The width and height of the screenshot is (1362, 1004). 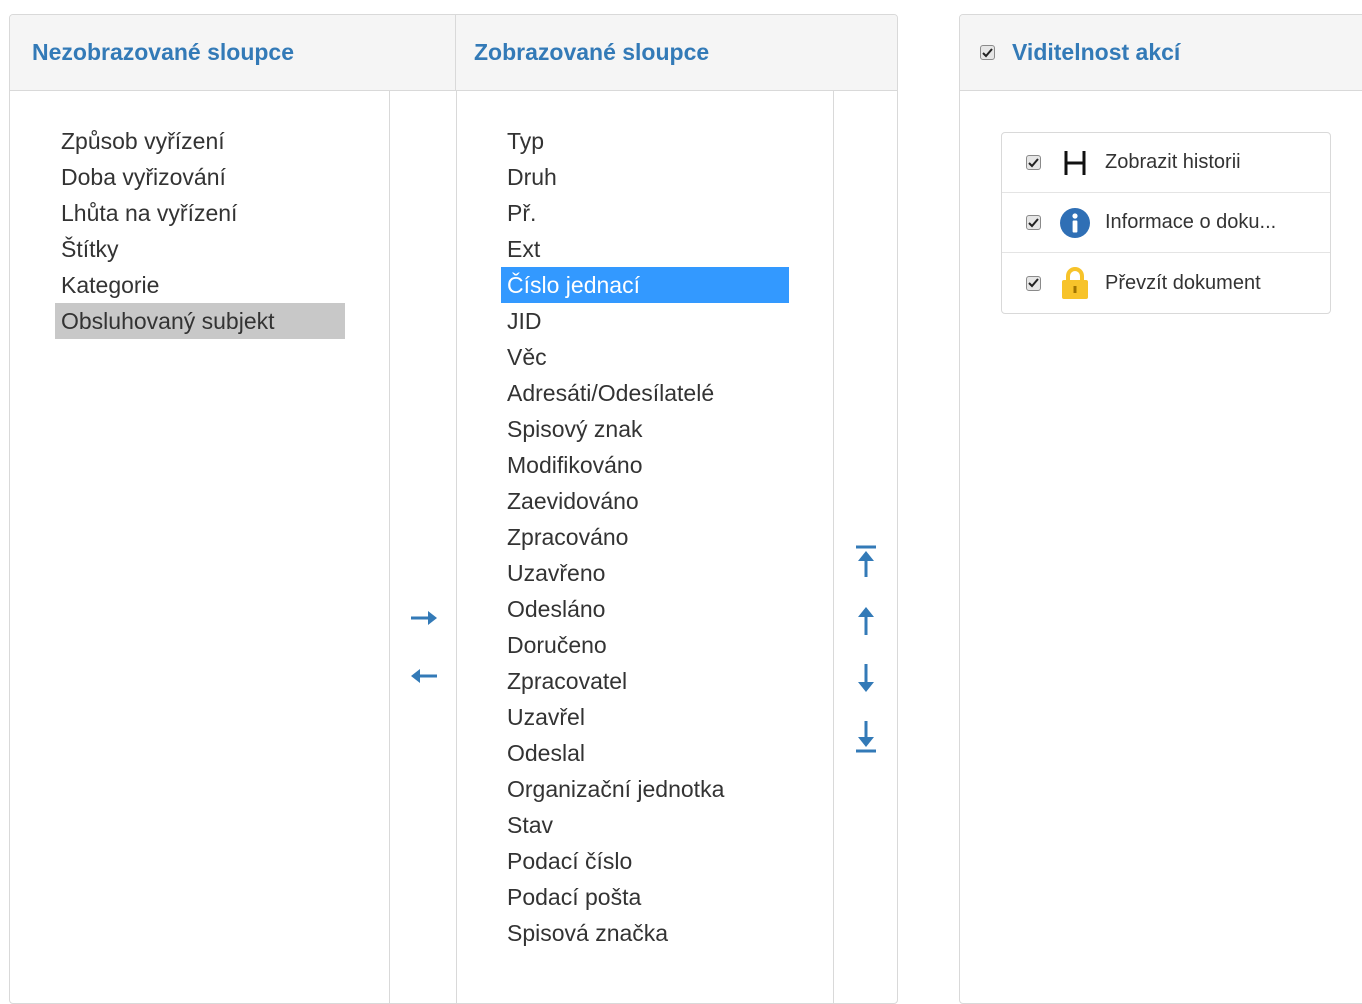 I want to click on column-item: Podací pošta, so click(x=645, y=897).